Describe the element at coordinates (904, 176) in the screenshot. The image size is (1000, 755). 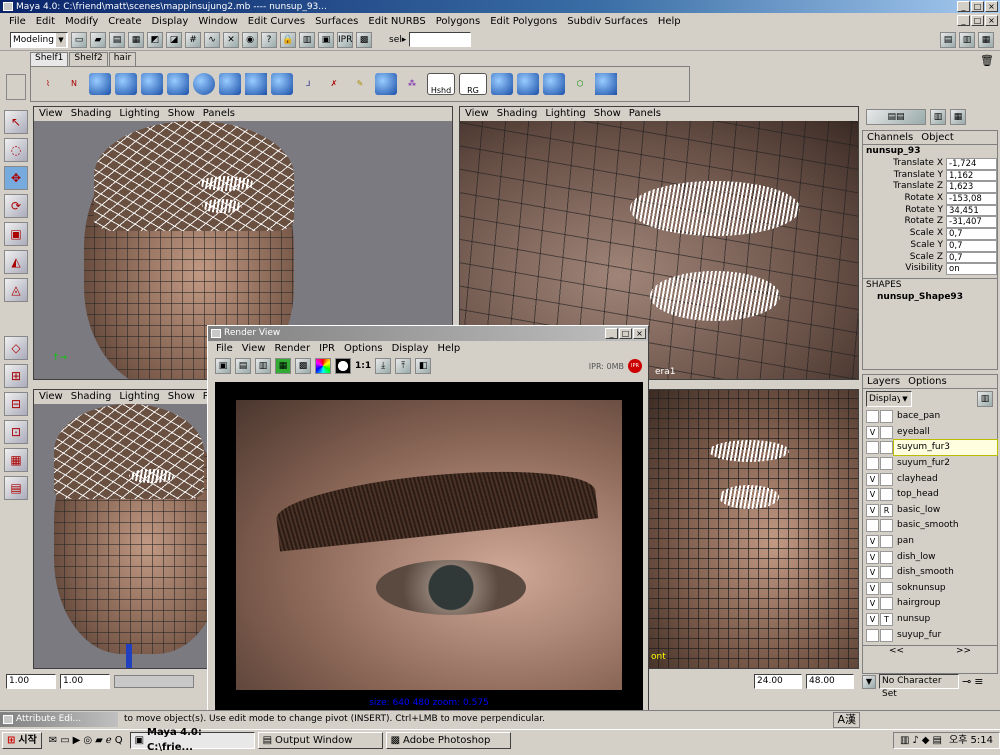
I see `channel-label: Translate Y` at that location.